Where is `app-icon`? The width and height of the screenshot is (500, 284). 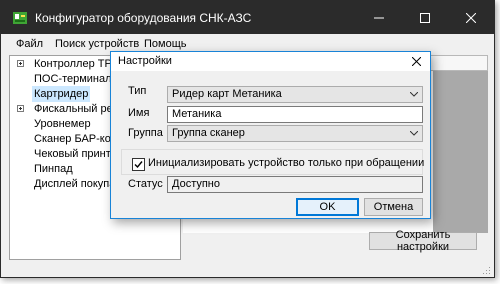
app-icon is located at coordinates (20, 18).